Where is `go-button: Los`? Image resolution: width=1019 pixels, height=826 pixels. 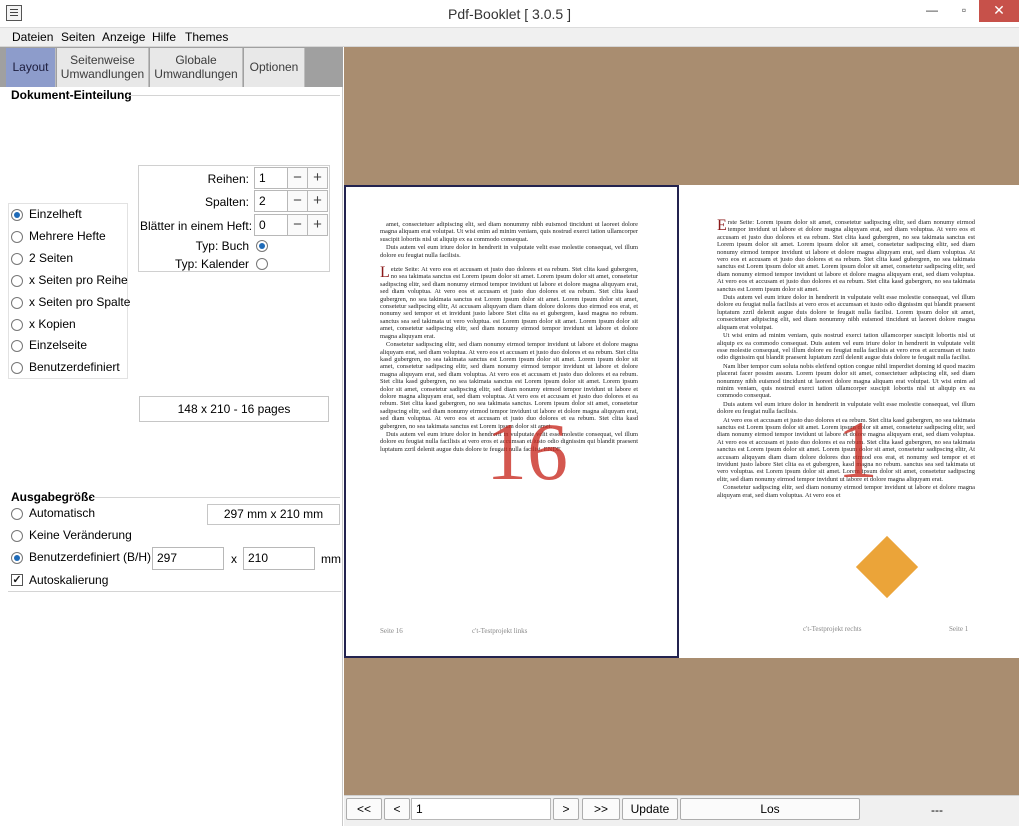
go-button: Los is located at coordinates (770, 809).